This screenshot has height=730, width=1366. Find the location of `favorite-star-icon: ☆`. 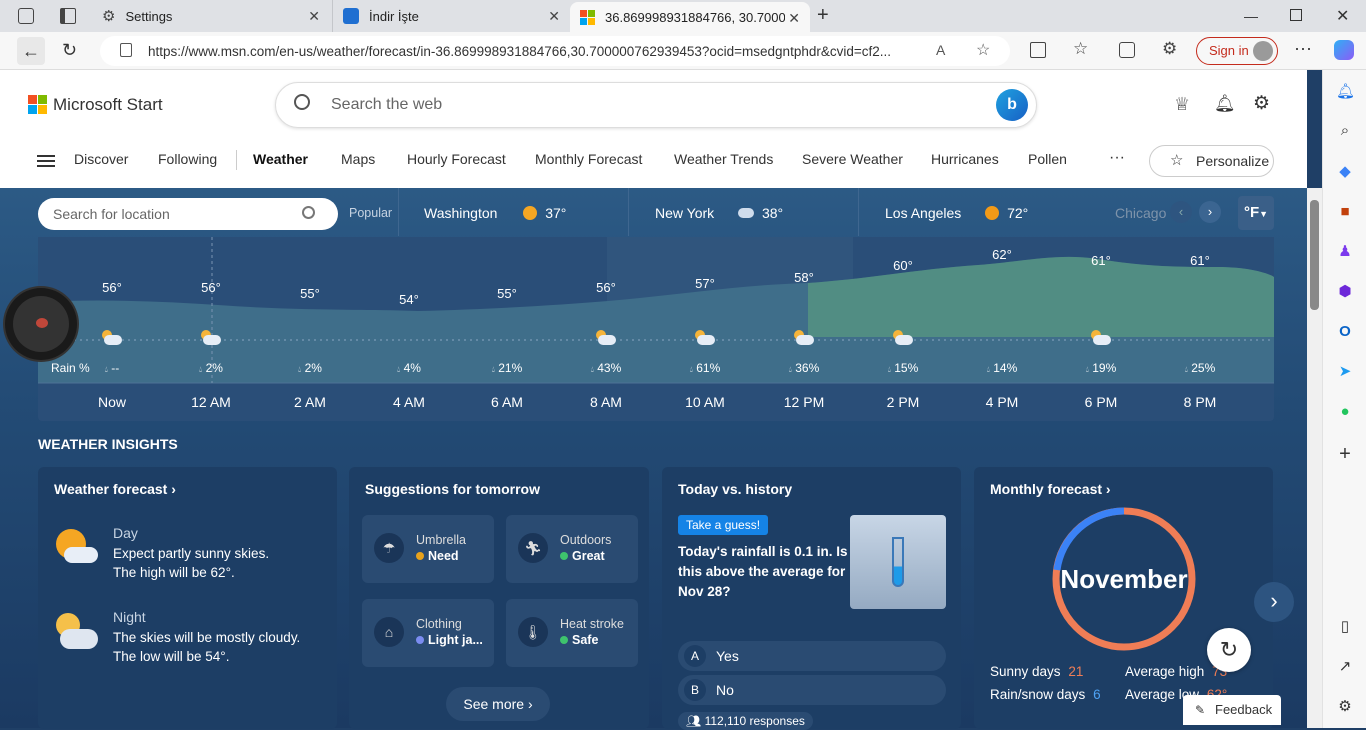

favorite-star-icon: ☆ is located at coordinates (983, 50).